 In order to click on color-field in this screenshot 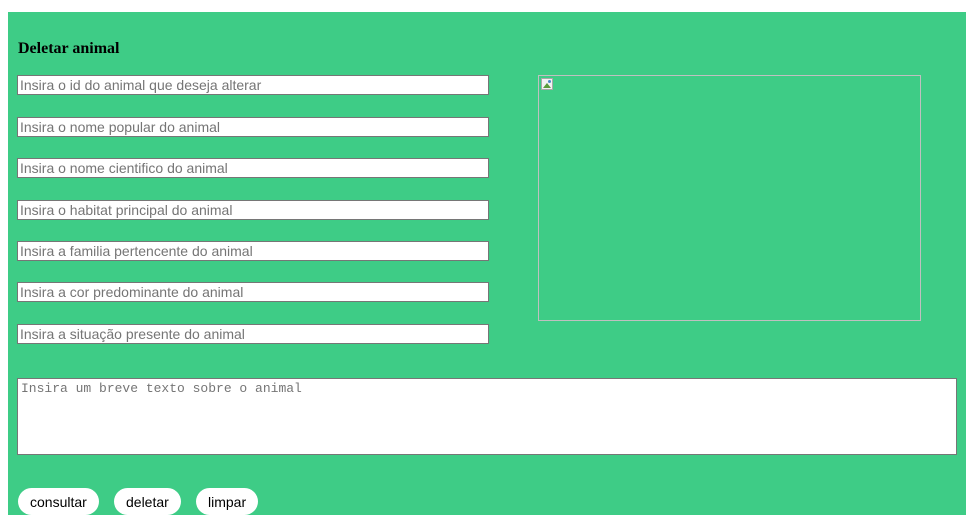, I will do `click(253, 292)`.